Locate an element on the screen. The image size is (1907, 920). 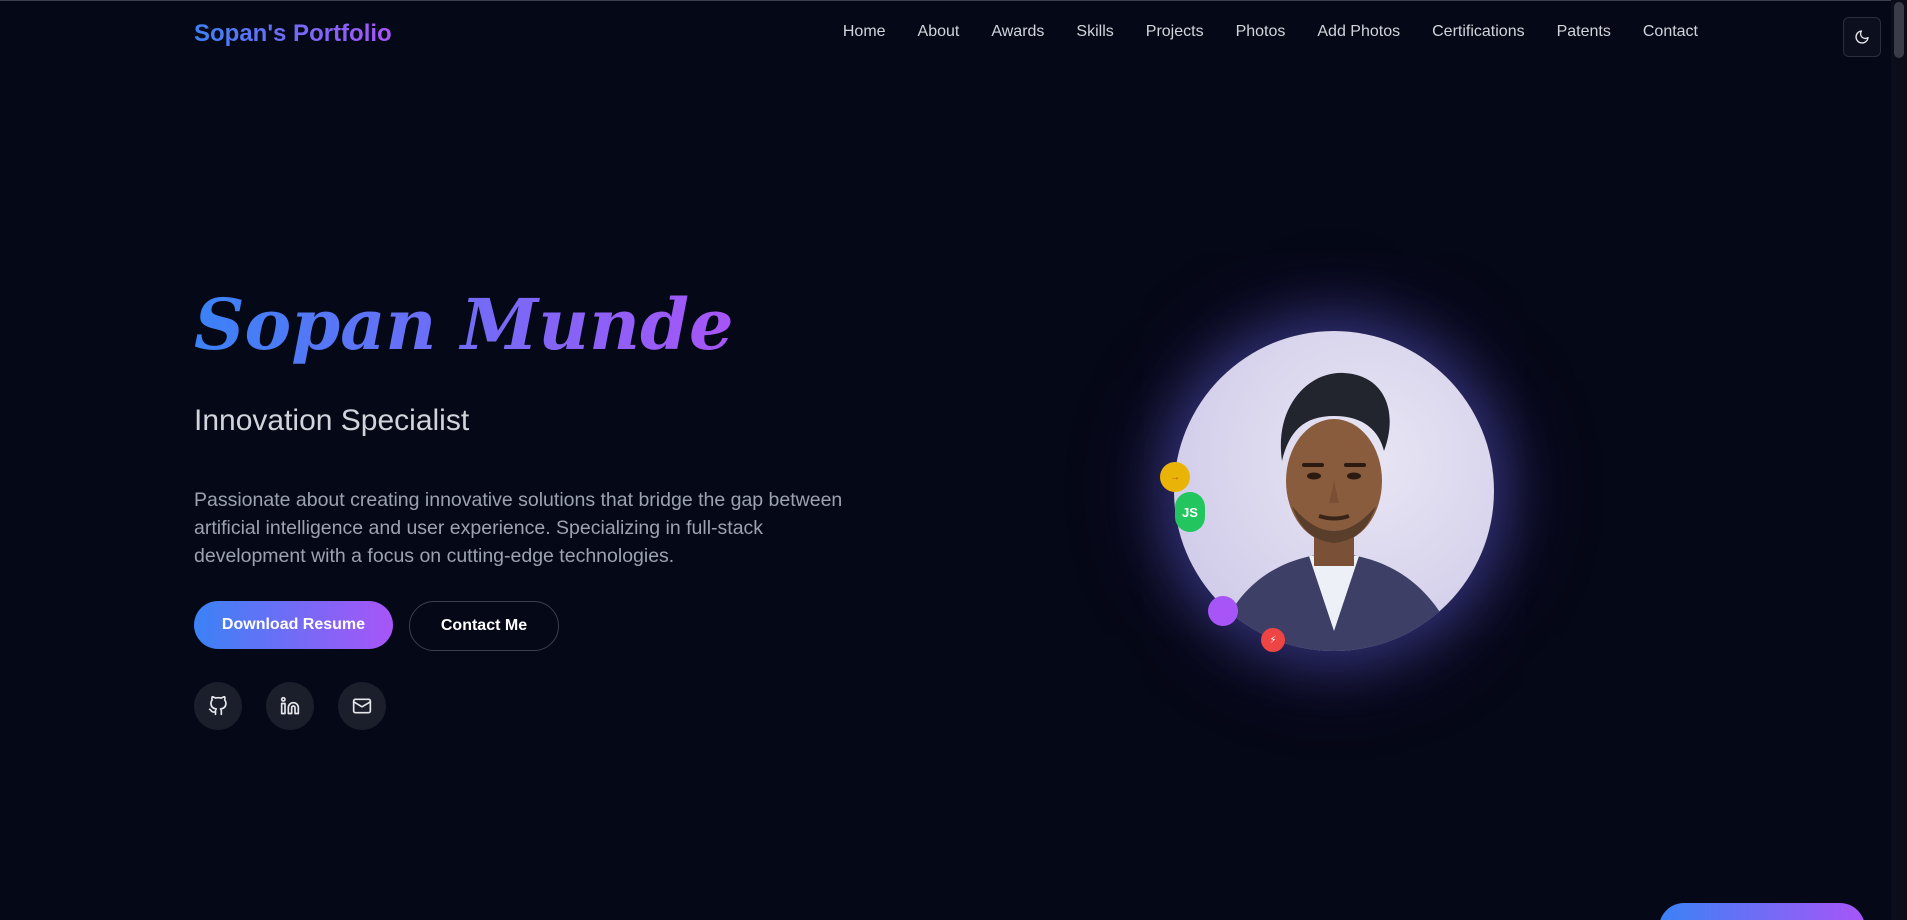
floating-action-button is located at coordinates (1762, 911).